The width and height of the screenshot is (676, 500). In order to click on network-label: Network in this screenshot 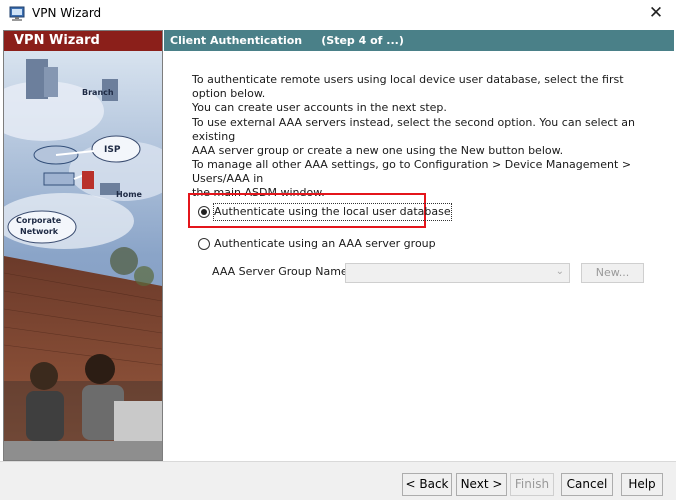, I will do `click(39, 231)`.